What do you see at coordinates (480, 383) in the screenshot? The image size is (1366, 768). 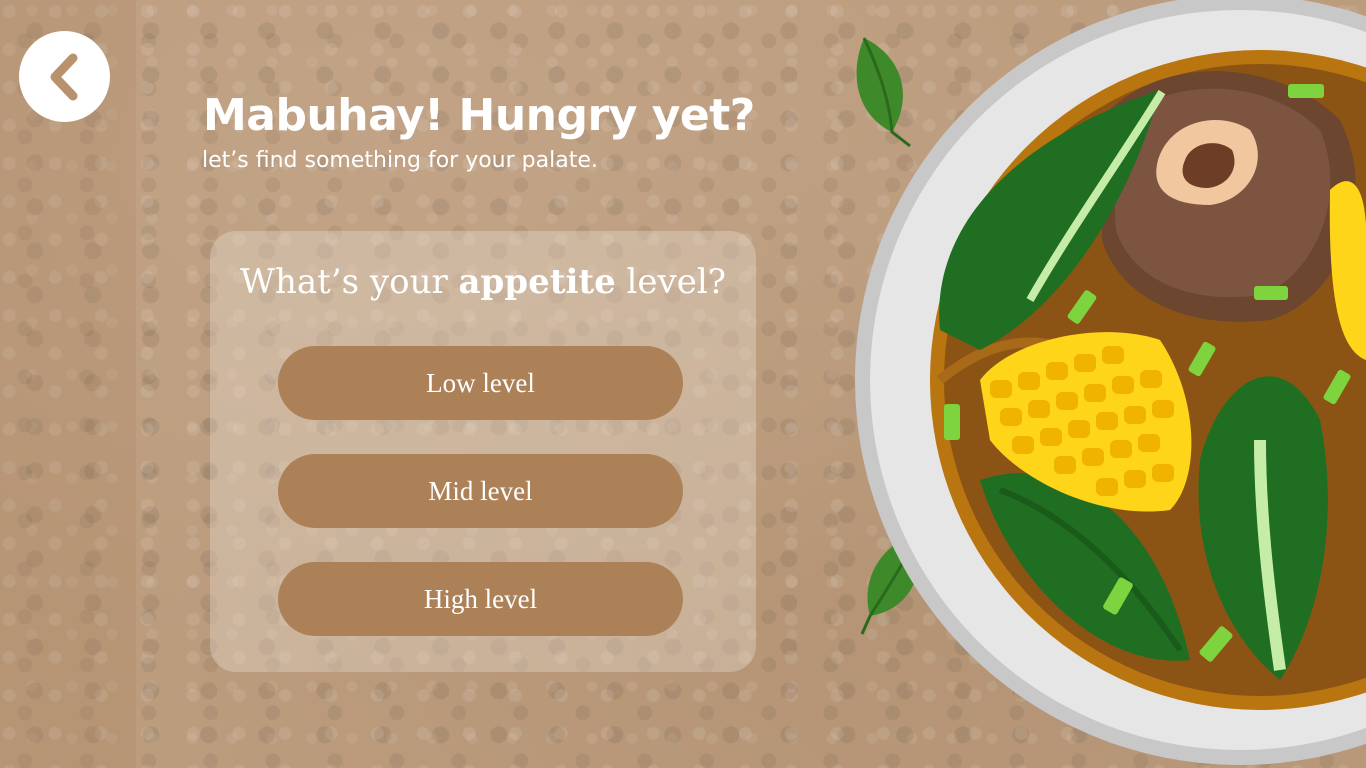 I see `low-level-button: Low level` at bounding box center [480, 383].